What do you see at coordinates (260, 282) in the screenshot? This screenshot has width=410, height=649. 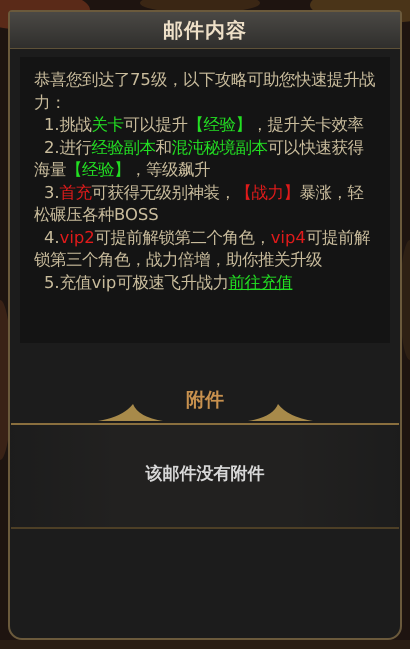 I see `recharge-link: 前往充值` at bounding box center [260, 282].